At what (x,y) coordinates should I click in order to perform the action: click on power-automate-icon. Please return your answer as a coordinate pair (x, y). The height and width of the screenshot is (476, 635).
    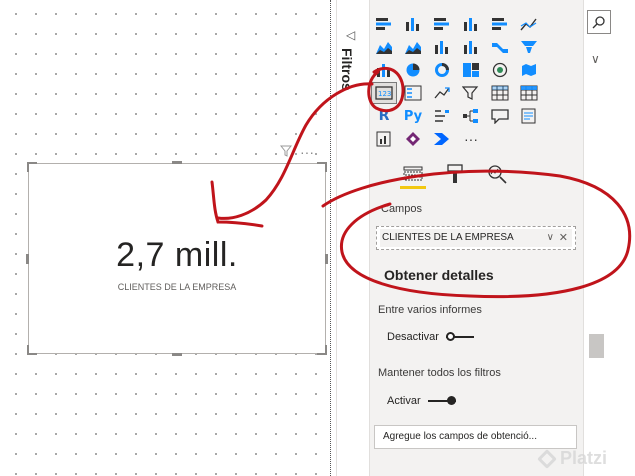
    Looking at the image, I should click on (442, 139).